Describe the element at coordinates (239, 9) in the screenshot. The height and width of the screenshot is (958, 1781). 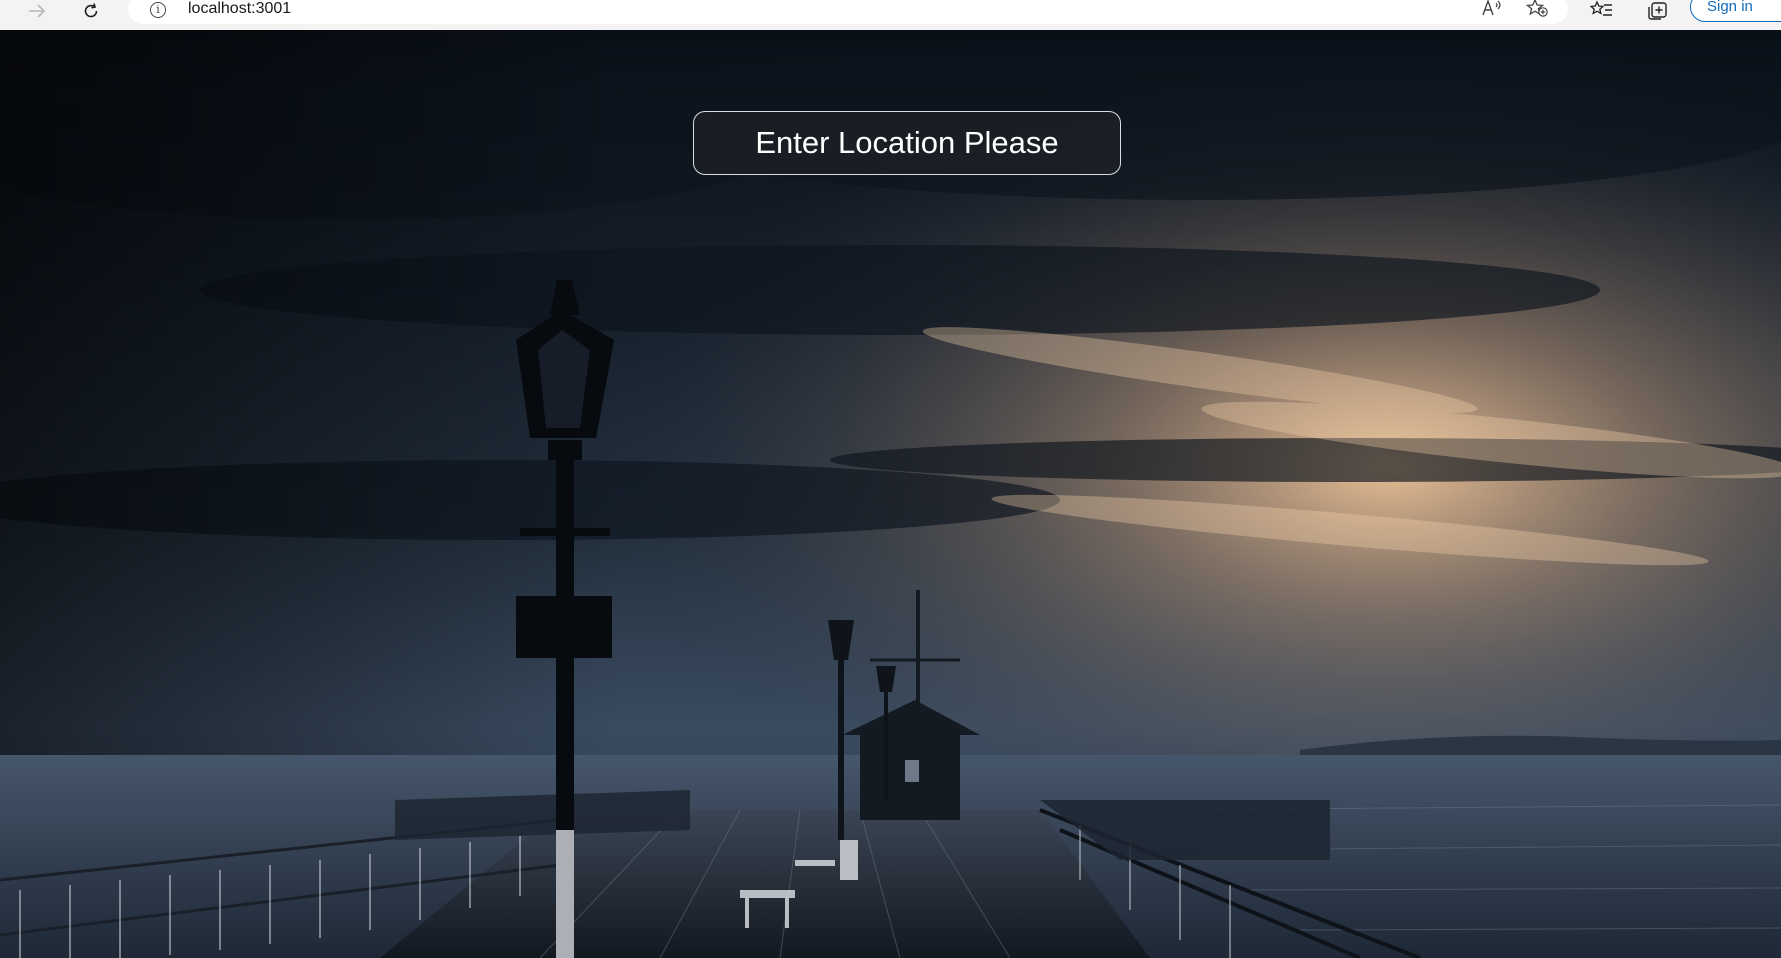
I see `url-text: localhost:3001` at that location.